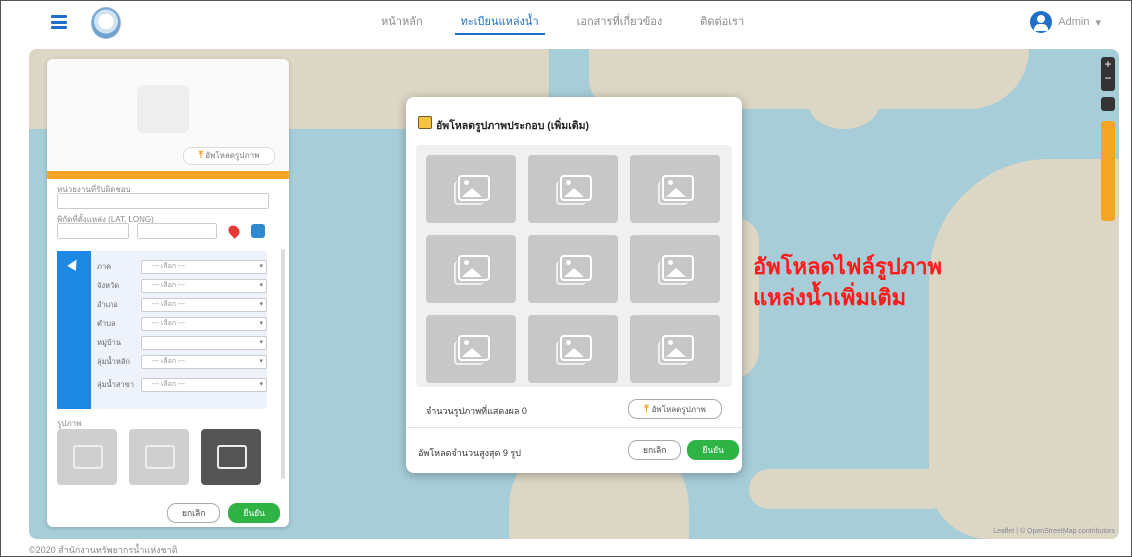 The width and height of the screenshot is (1132, 557). What do you see at coordinates (204, 286) in the screenshot?
I see `province-select: --- เลือก ---` at bounding box center [204, 286].